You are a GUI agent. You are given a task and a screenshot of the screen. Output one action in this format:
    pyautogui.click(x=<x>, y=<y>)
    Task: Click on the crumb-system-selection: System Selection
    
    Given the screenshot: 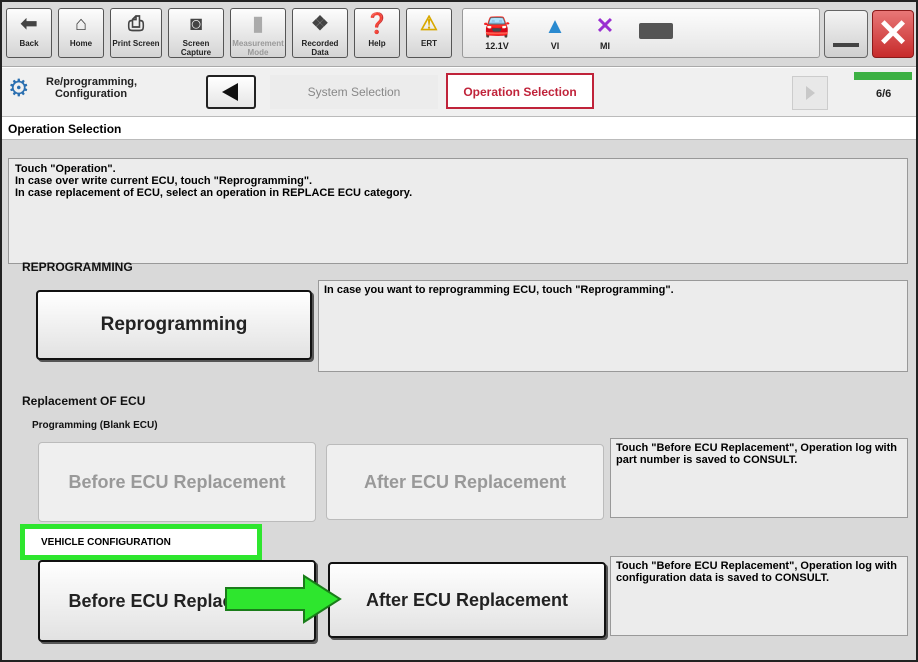 What is the action you would take?
    pyautogui.click(x=354, y=92)
    